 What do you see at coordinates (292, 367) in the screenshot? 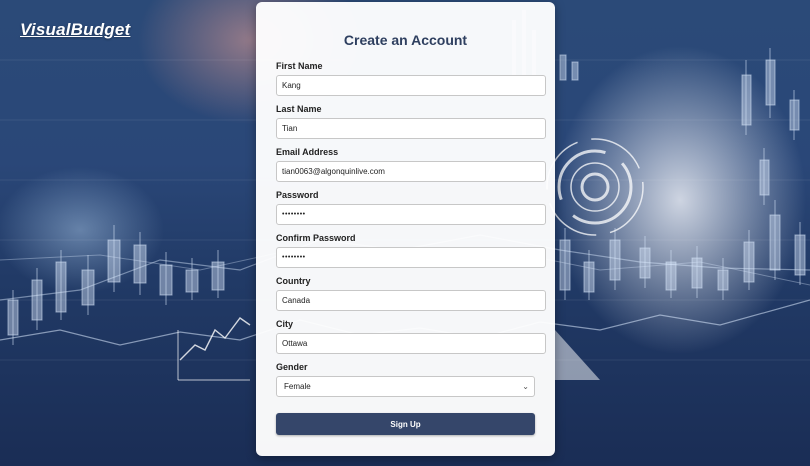
I see `gender-label: Gender` at bounding box center [292, 367].